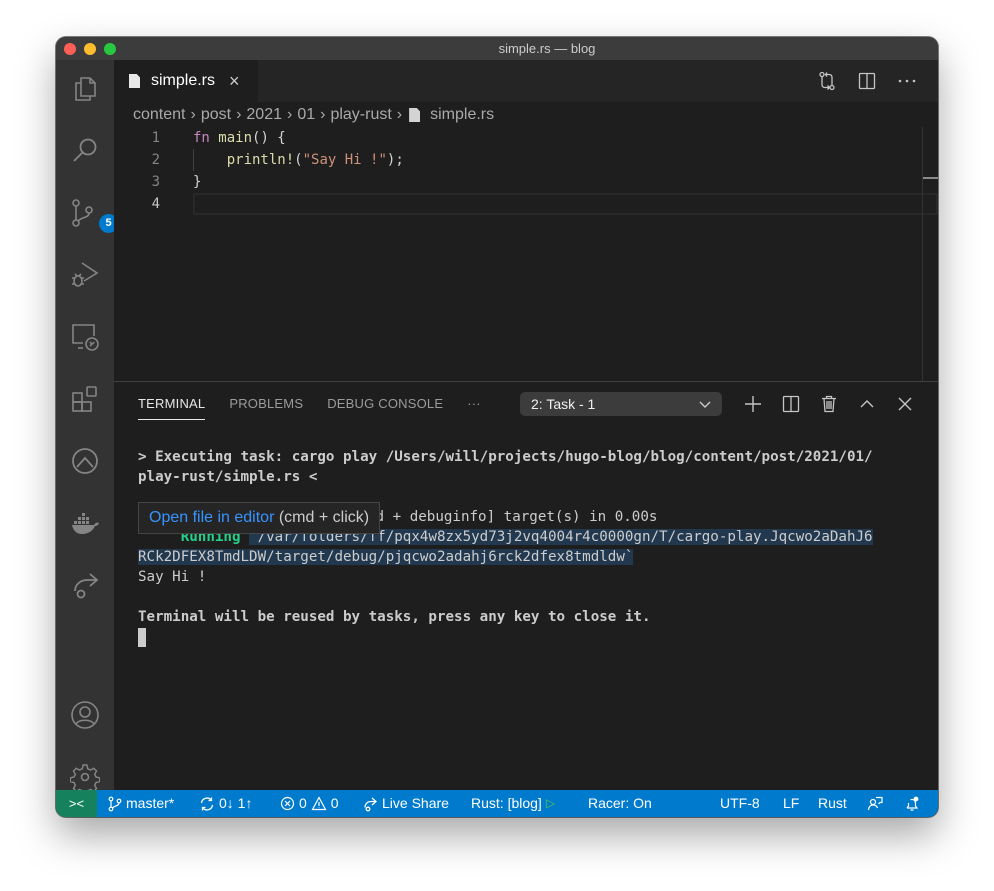 The height and width of the screenshot is (891, 994). Describe the element at coordinates (526, 138) in the screenshot. I see `code-line: 1 fn main() {` at that location.